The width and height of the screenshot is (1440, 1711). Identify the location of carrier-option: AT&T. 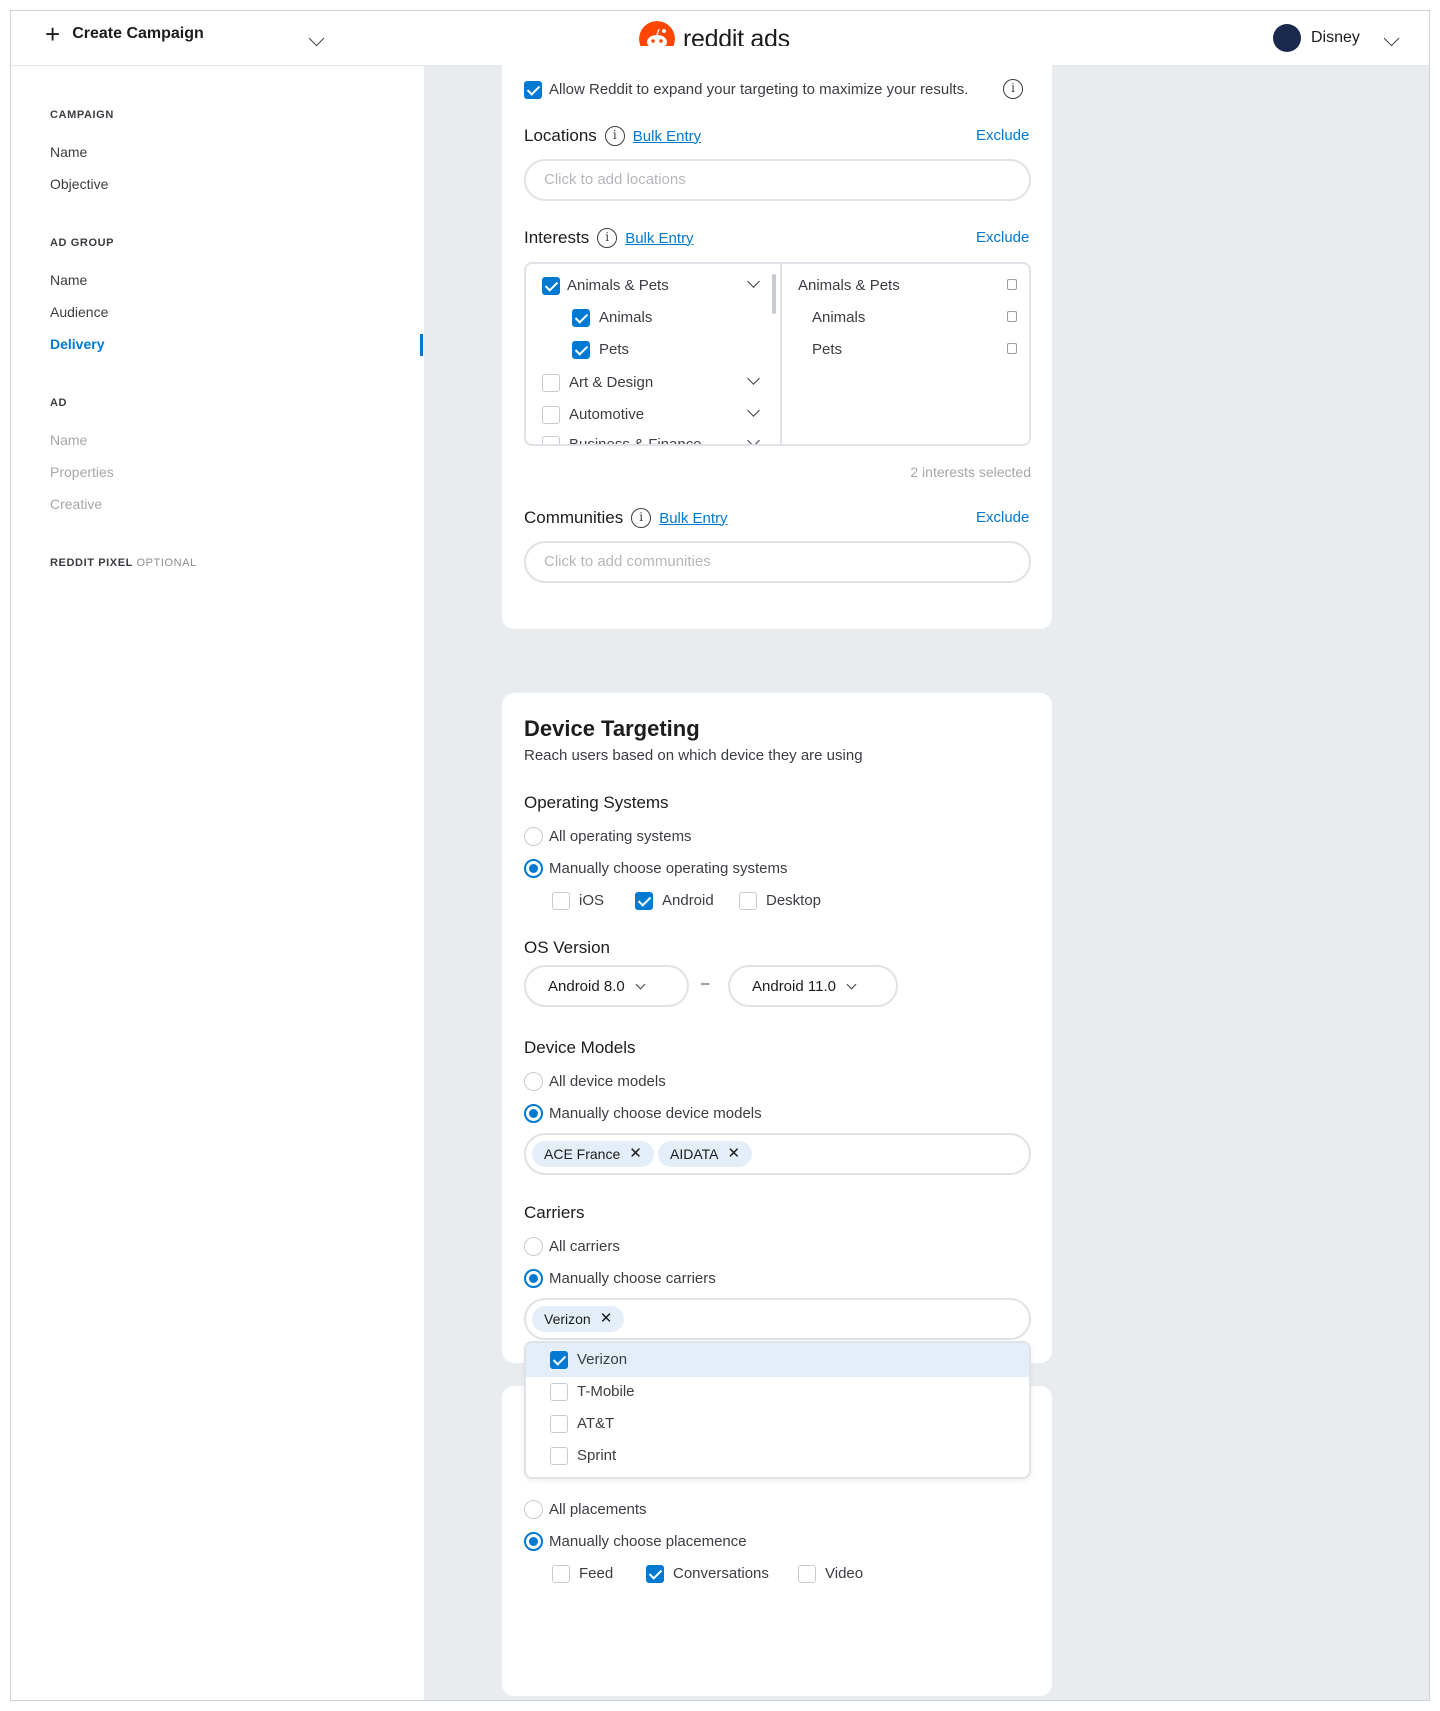
(777, 1423).